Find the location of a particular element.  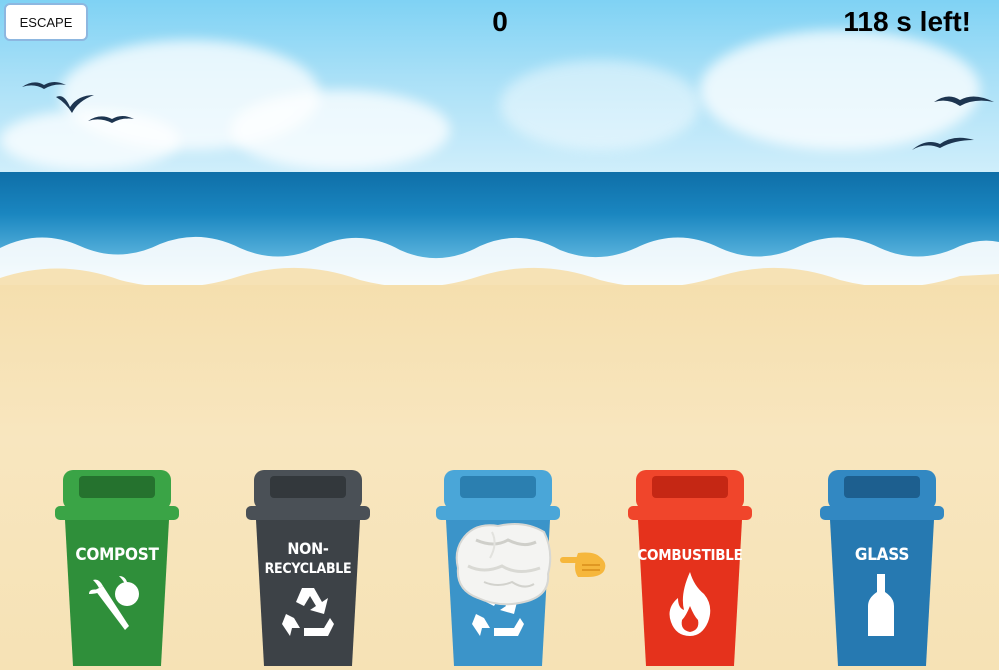

bin-glass: GLASS is located at coordinates (882, 570).